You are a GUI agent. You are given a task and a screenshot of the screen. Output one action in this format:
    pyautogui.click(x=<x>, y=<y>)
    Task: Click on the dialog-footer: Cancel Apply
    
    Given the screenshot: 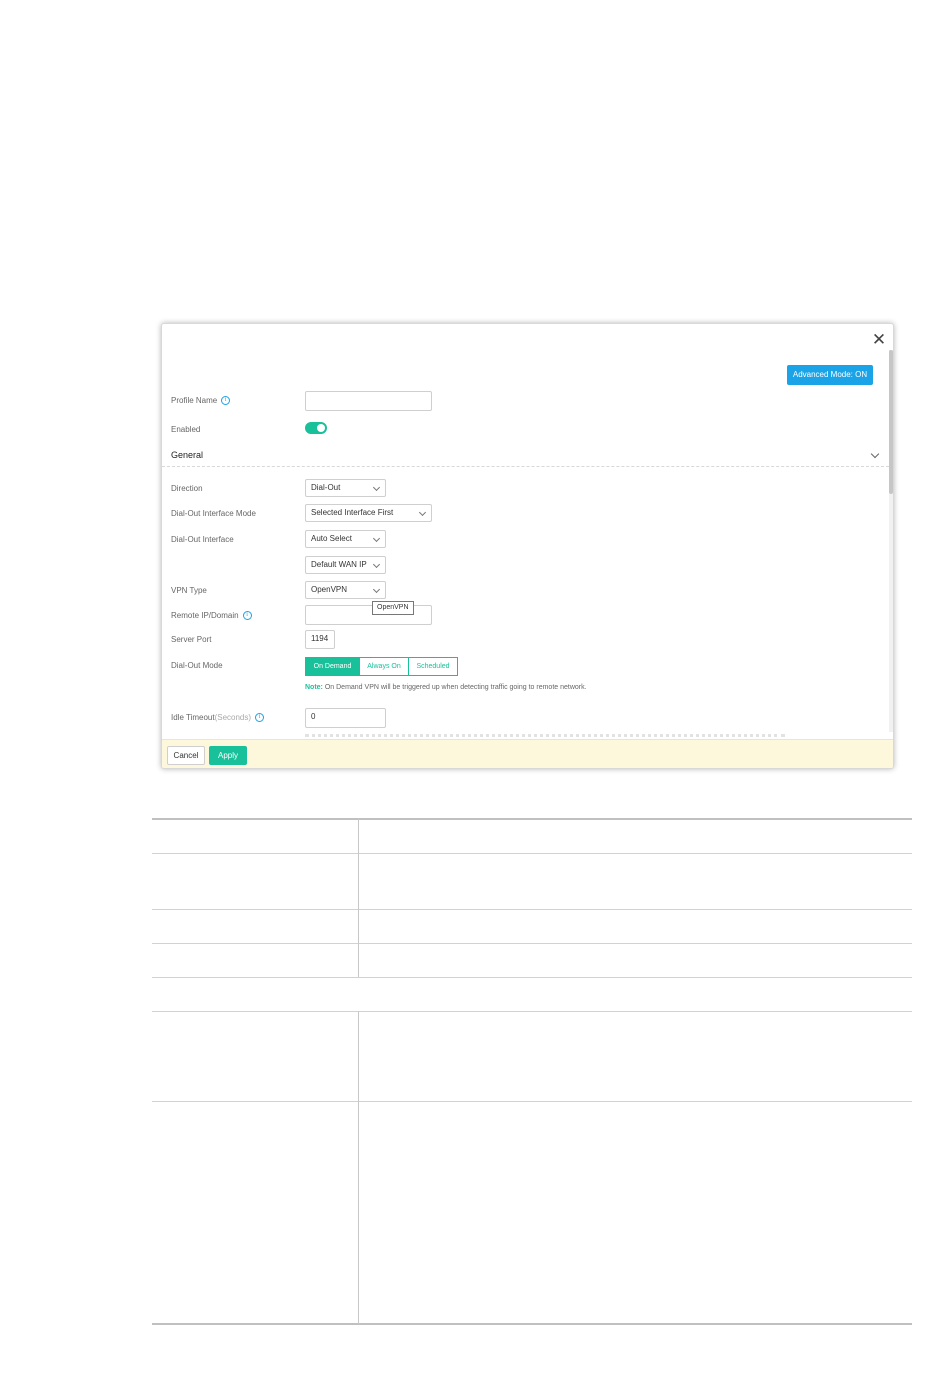 What is the action you would take?
    pyautogui.click(x=527, y=753)
    